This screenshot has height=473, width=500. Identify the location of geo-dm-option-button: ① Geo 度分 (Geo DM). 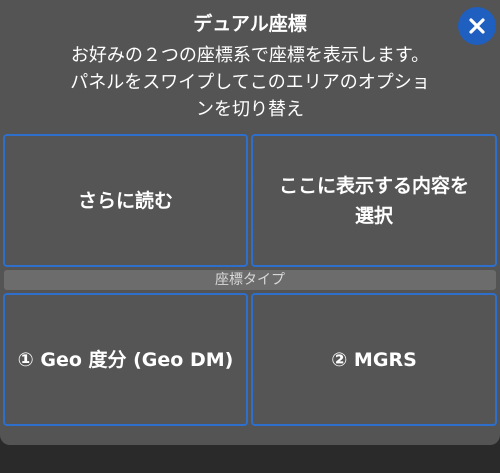
(125, 359).